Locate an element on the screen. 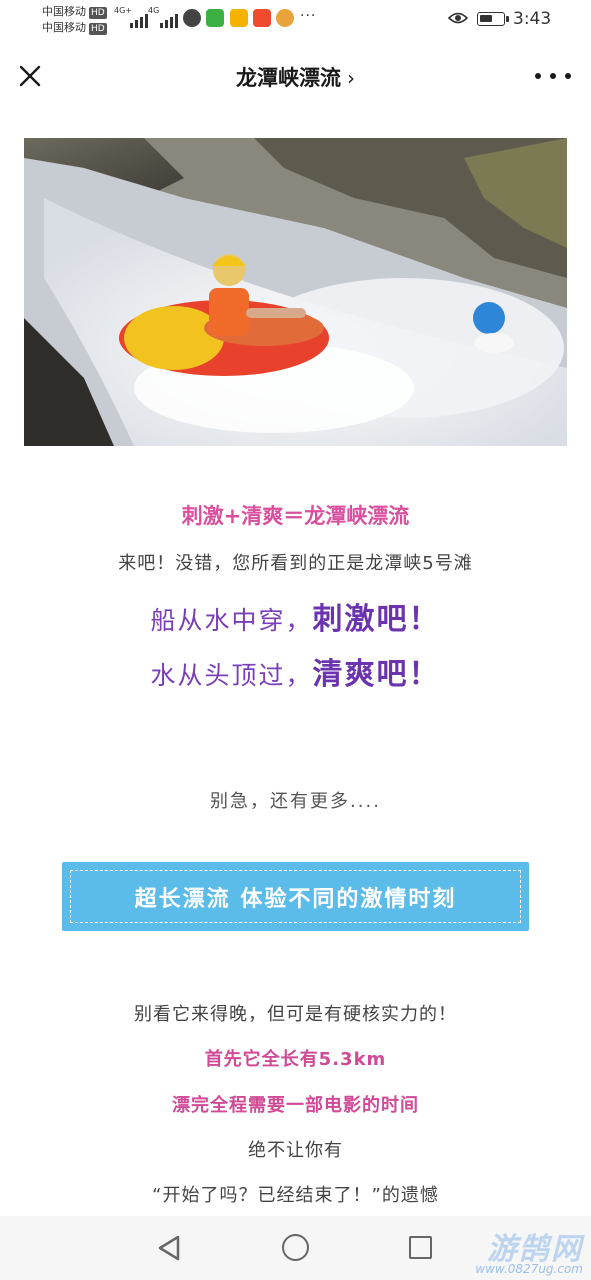 This screenshot has width=591, height=1280. signal-icon: 4G+ is located at coordinates (131, 17).